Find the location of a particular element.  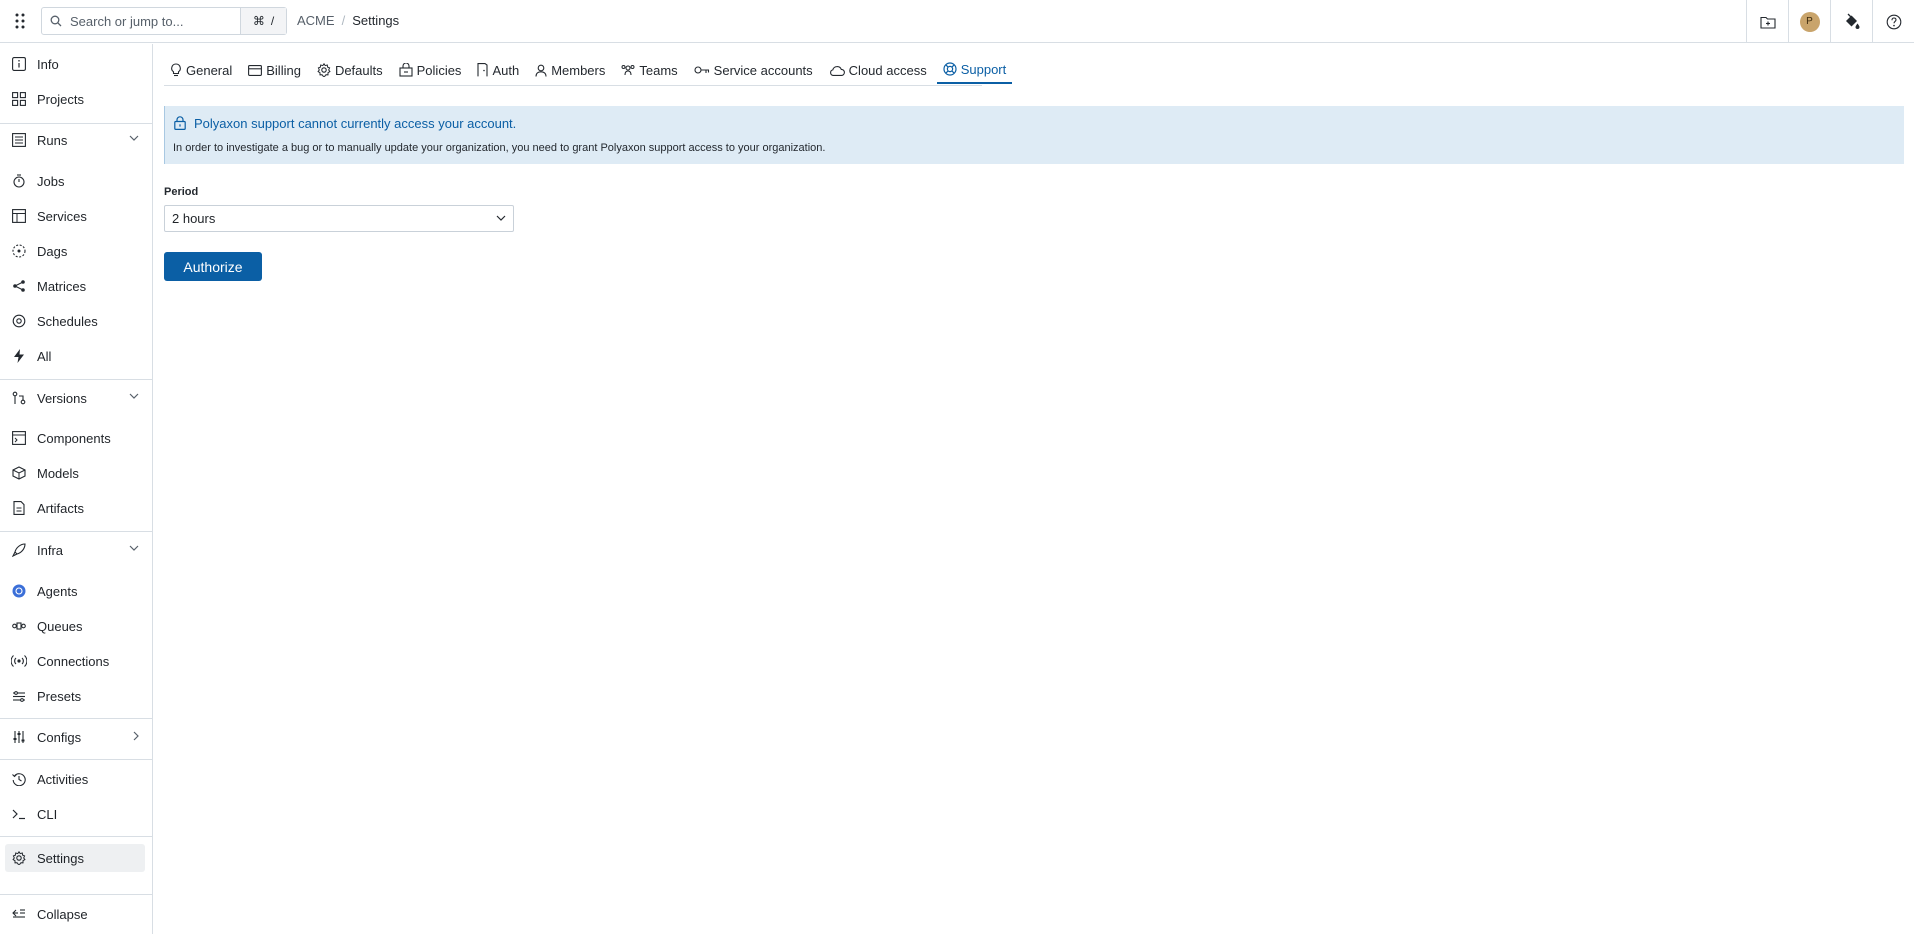

help-icon is located at coordinates (1893, 21).